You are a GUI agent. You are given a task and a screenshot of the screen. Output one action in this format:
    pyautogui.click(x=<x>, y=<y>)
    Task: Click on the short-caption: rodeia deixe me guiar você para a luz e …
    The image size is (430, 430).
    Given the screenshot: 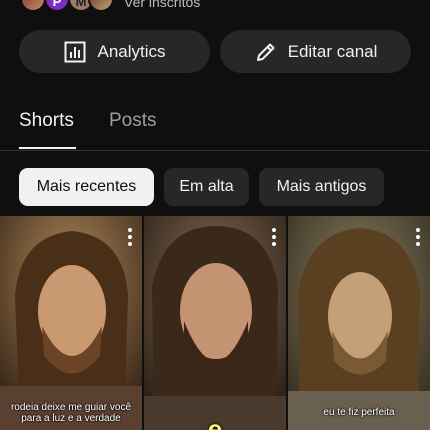 What is the action you would take?
    pyautogui.click(x=71, y=413)
    